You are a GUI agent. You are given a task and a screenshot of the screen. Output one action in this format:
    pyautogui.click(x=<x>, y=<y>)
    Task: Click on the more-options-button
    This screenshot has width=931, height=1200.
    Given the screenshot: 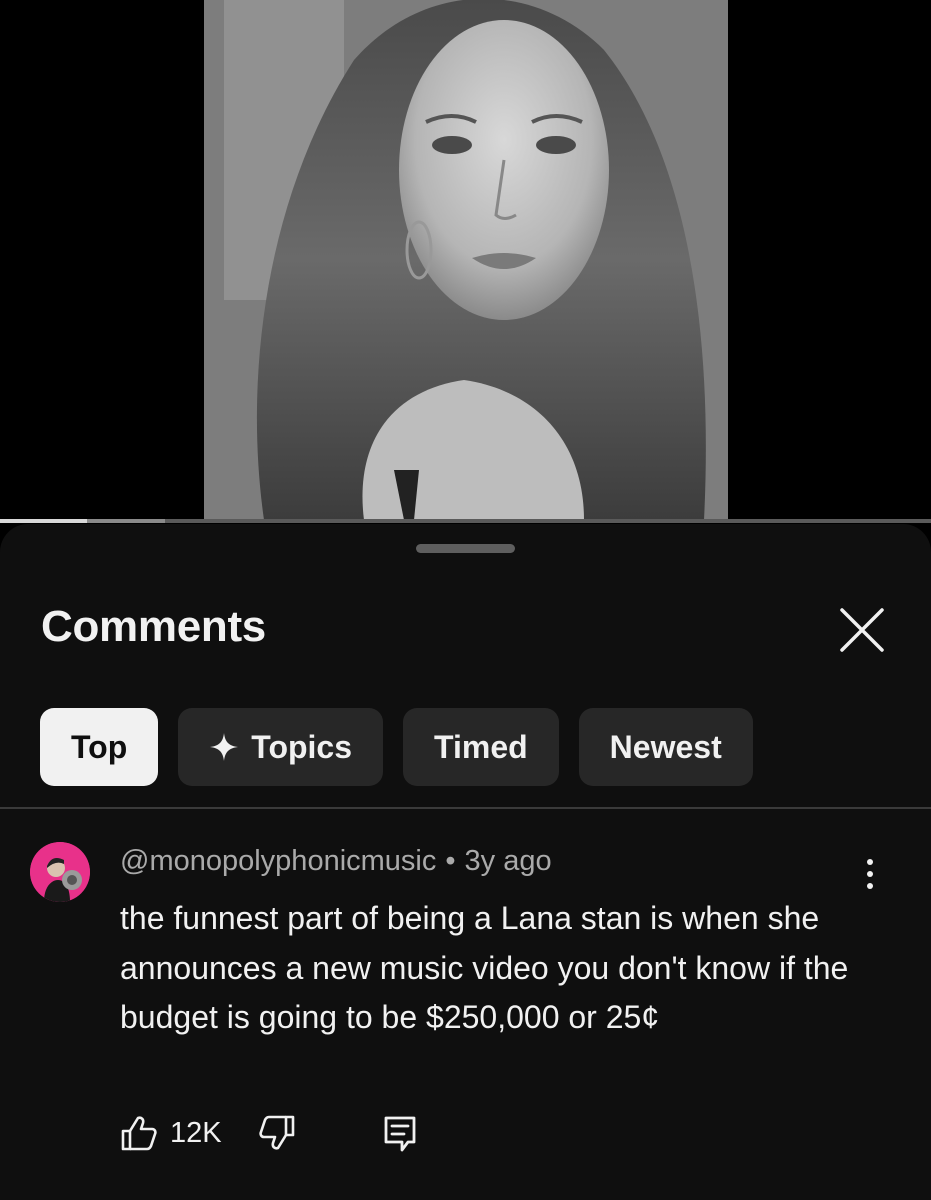 What is the action you would take?
    pyautogui.click(x=870, y=874)
    